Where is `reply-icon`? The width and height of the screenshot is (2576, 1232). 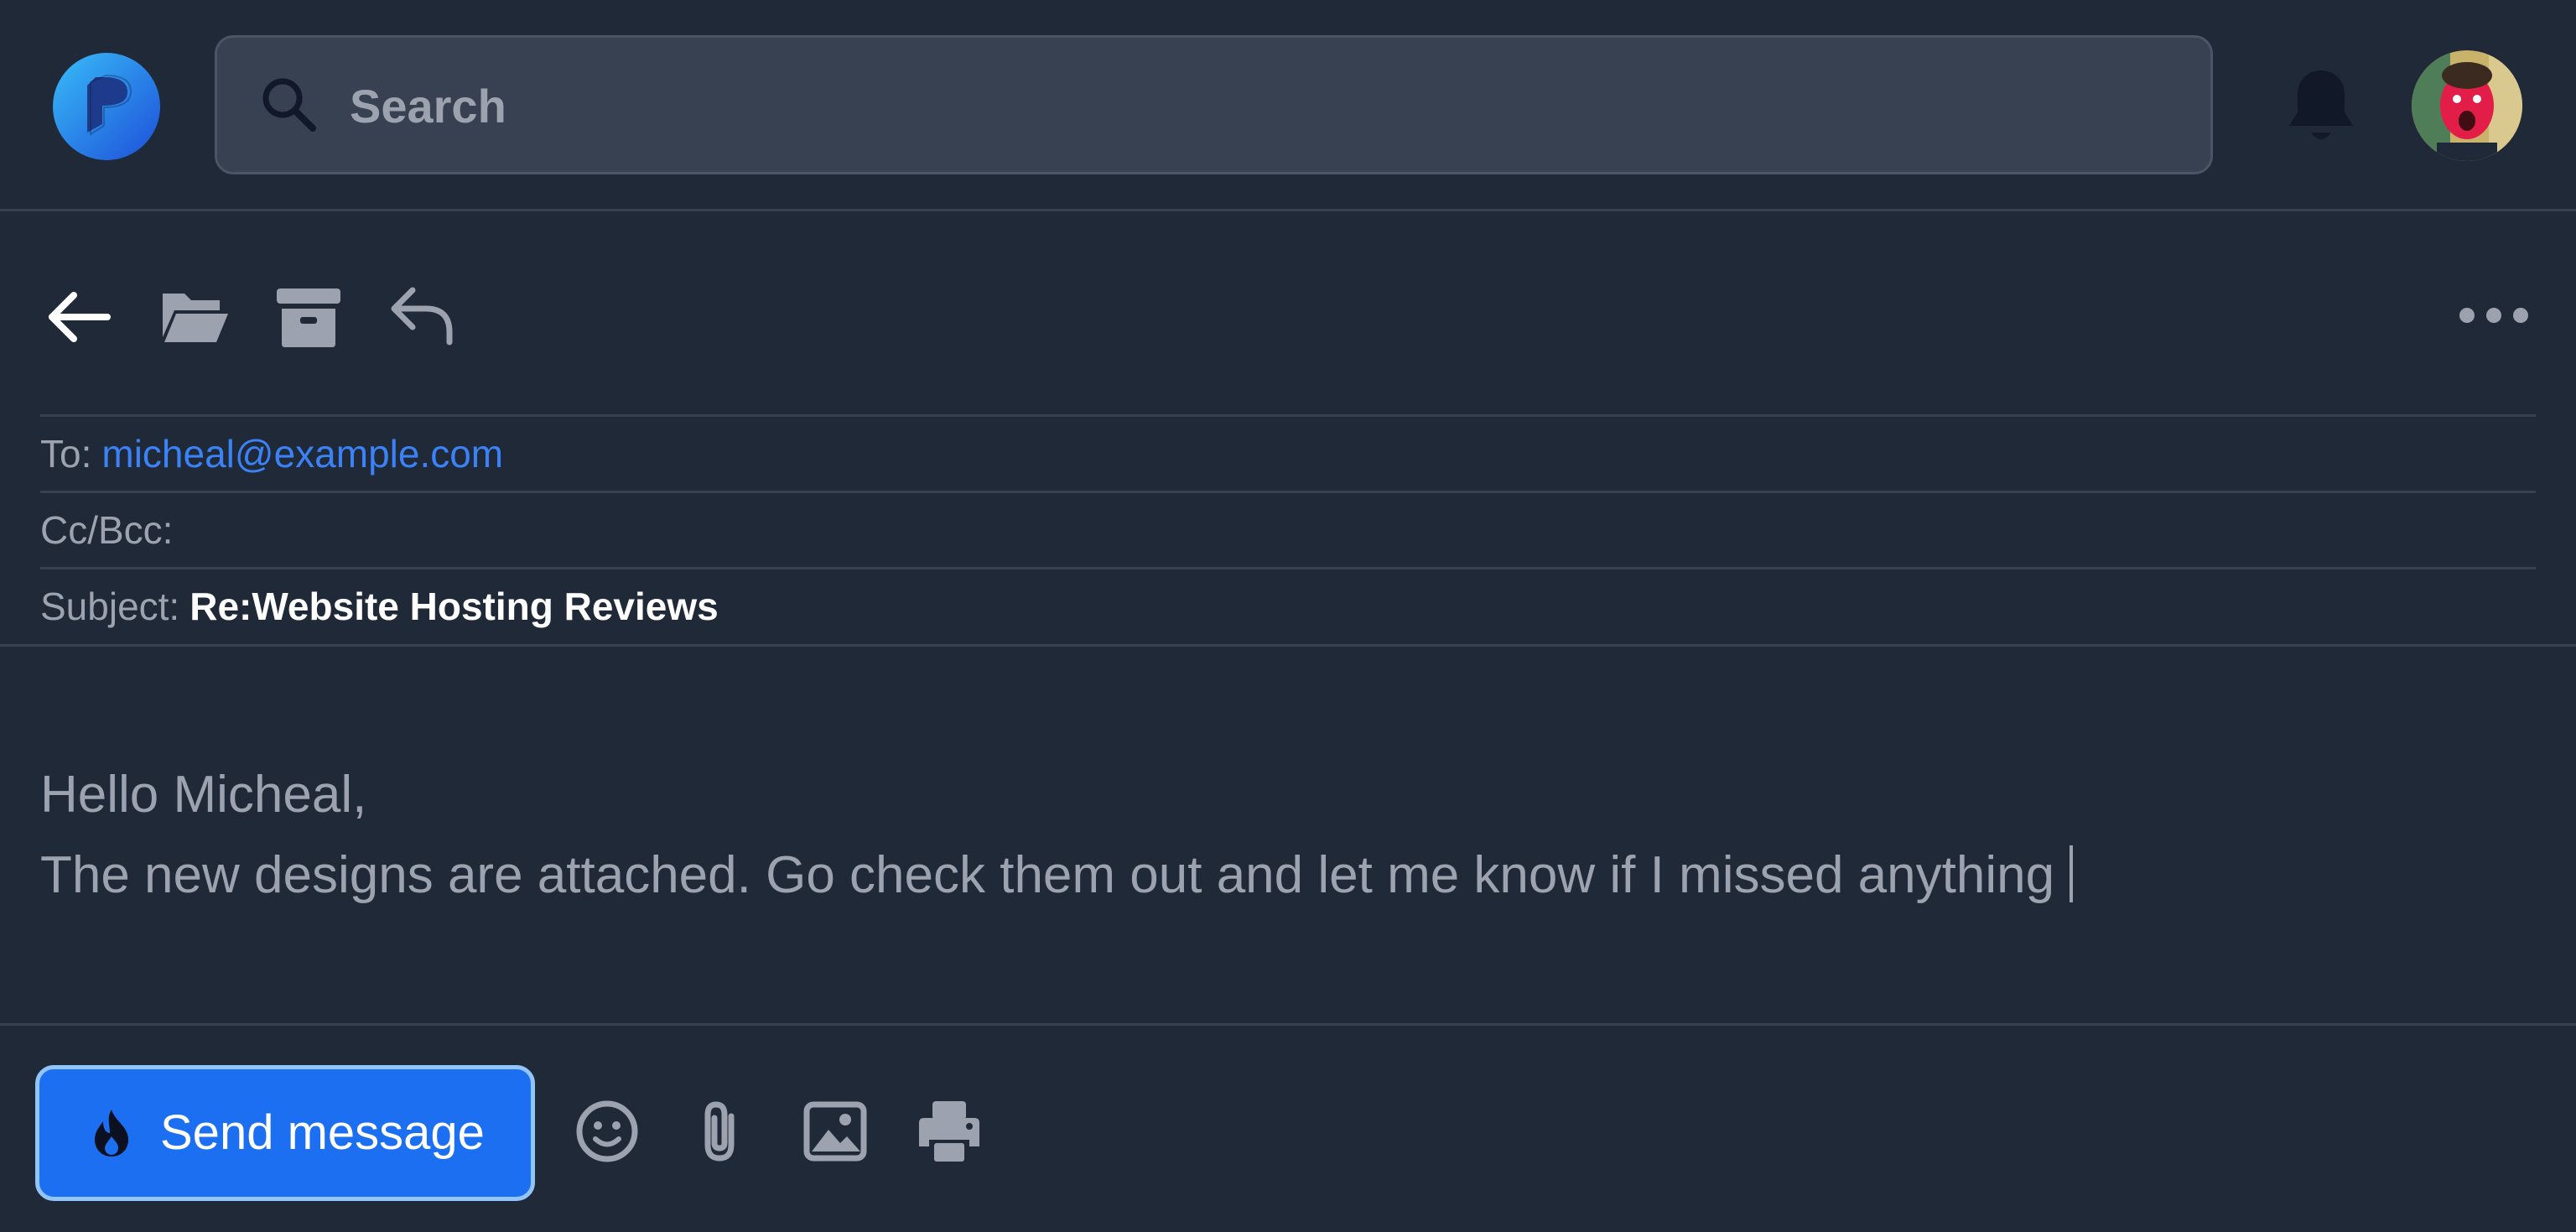 reply-icon is located at coordinates (422, 317).